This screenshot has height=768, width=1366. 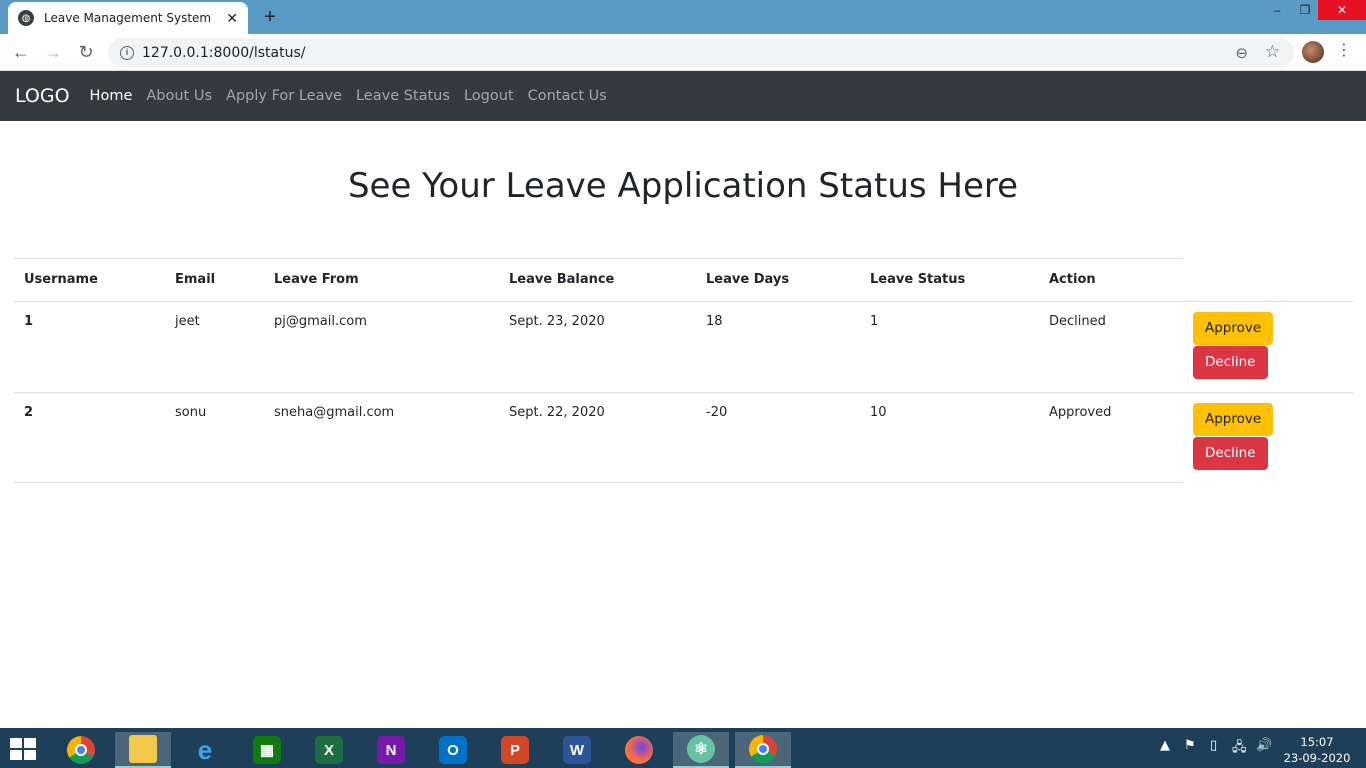 What do you see at coordinates (1272, 52) in the screenshot?
I see `bookmark-star-icon: ☆` at bounding box center [1272, 52].